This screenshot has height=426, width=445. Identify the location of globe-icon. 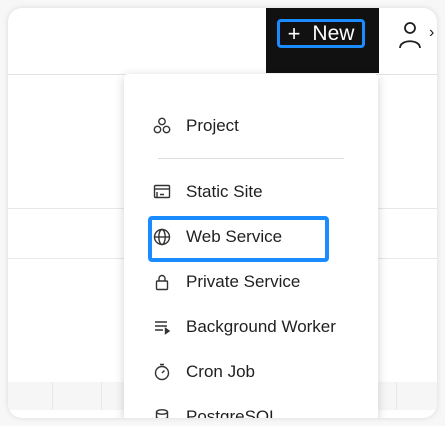
(162, 237).